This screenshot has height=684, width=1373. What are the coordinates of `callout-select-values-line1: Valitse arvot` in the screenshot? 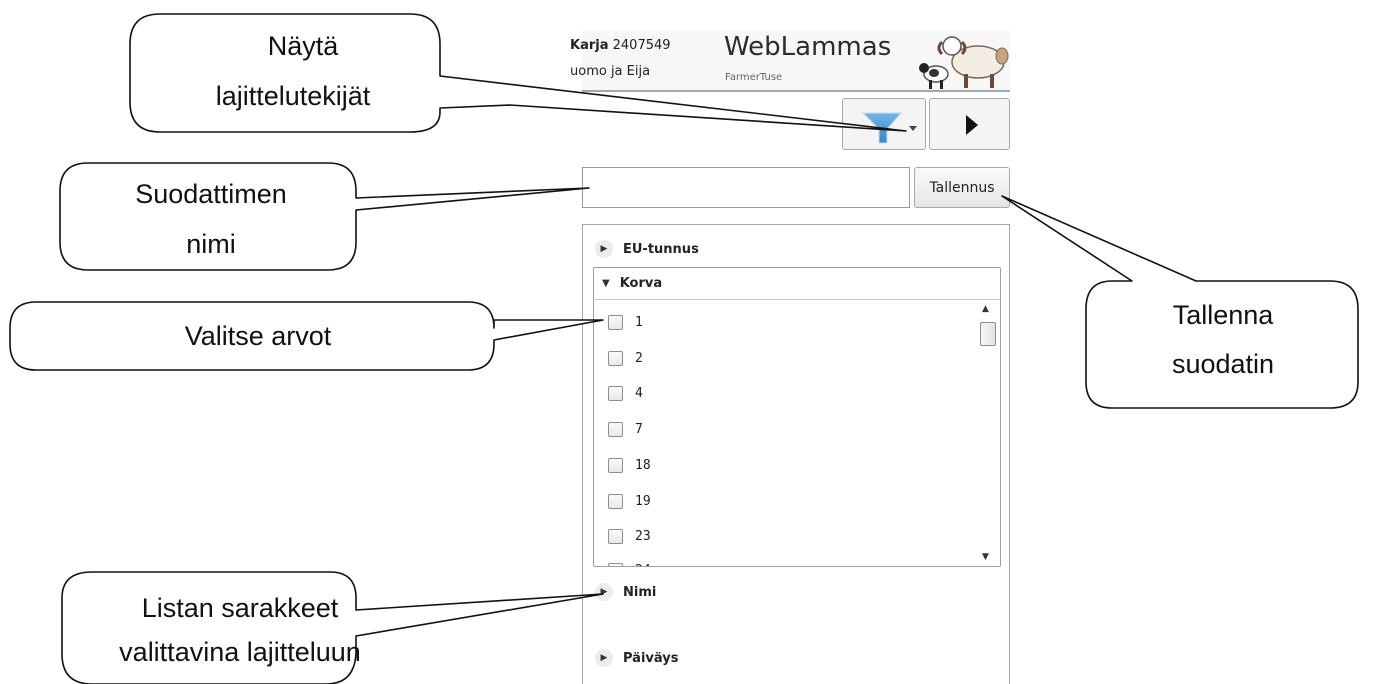 It's located at (258, 336).